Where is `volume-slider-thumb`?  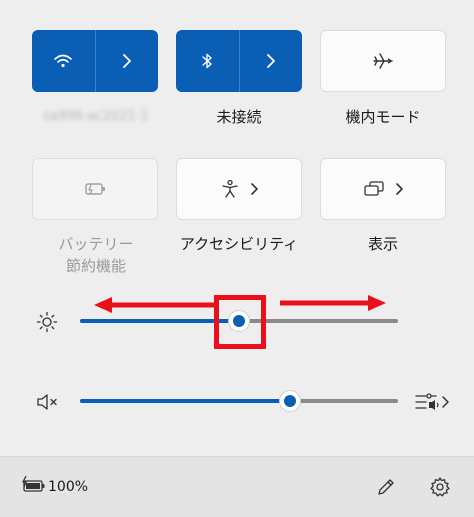 volume-slider-thumb is located at coordinates (289, 401).